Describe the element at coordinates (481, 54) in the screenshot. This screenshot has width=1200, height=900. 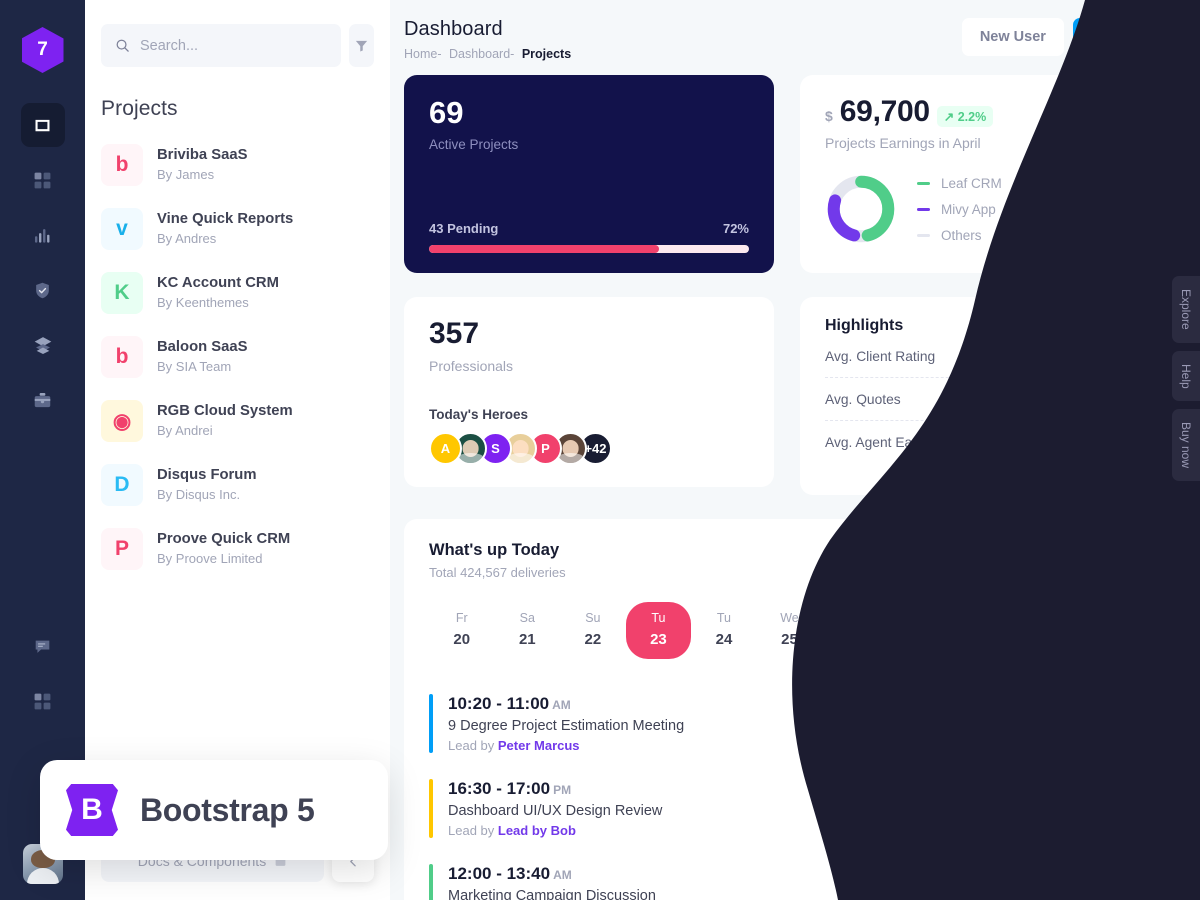
I see `breadcrumb-dashboard: Dashboard-` at that location.